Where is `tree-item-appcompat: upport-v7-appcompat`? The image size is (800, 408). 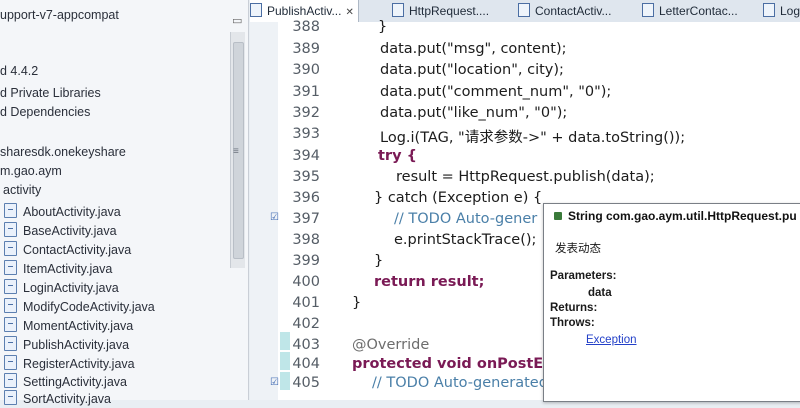 tree-item-appcompat: upport-v7-appcompat is located at coordinates (59, 17).